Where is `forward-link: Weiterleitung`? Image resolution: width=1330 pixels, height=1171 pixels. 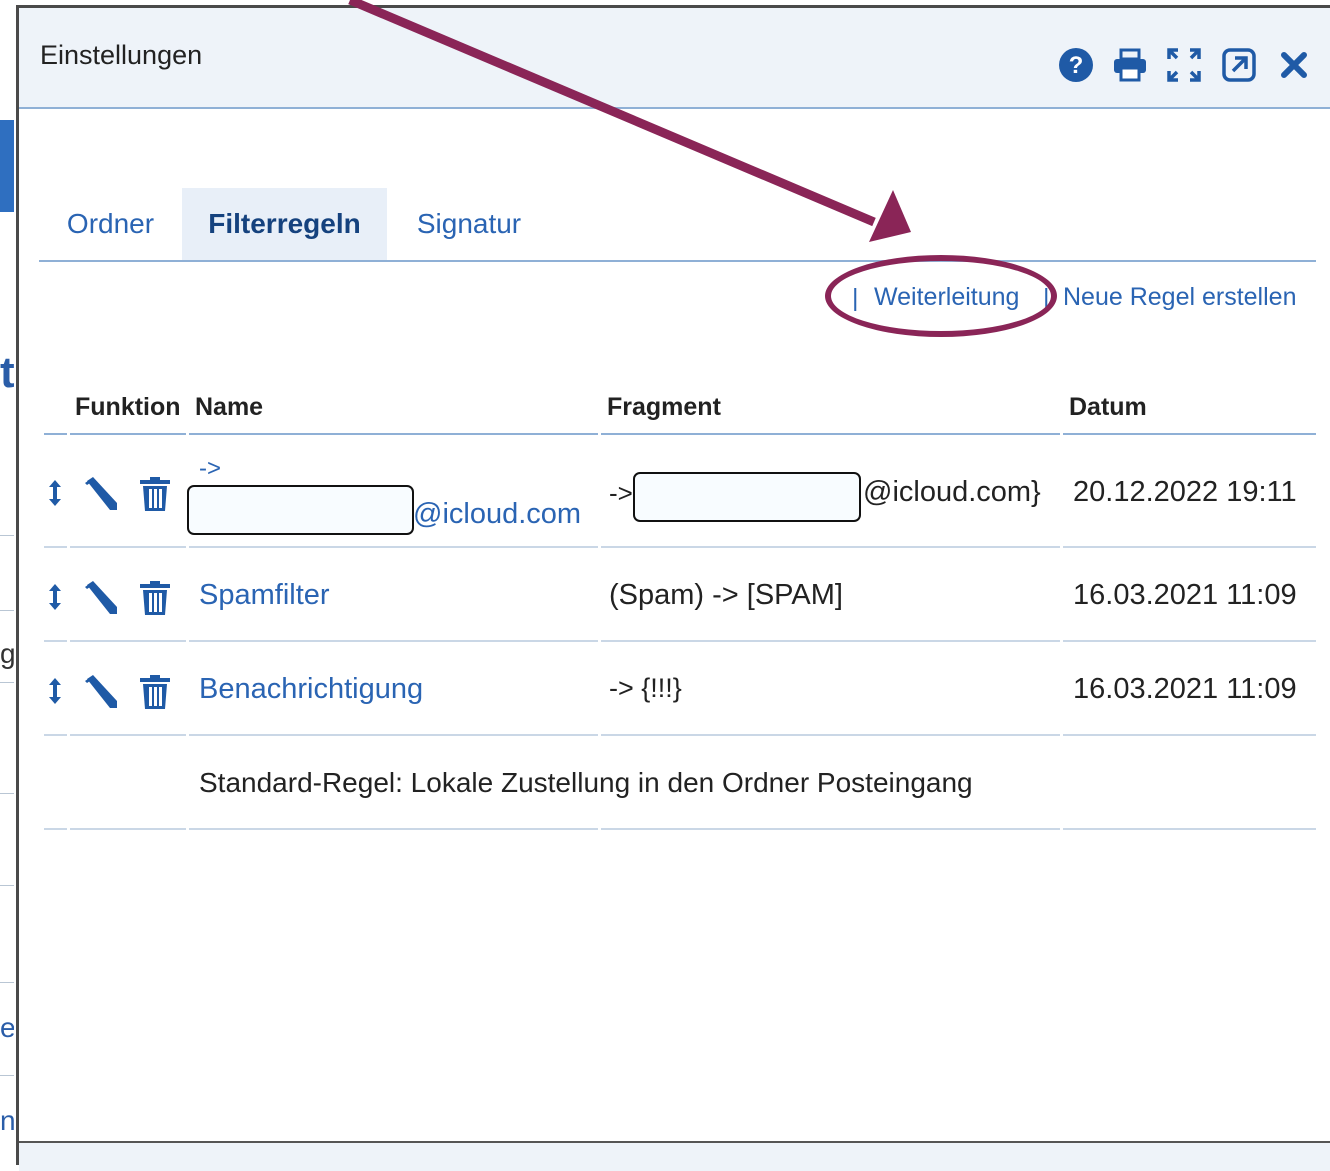 forward-link: Weiterleitung is located at coordinates (946, 303).